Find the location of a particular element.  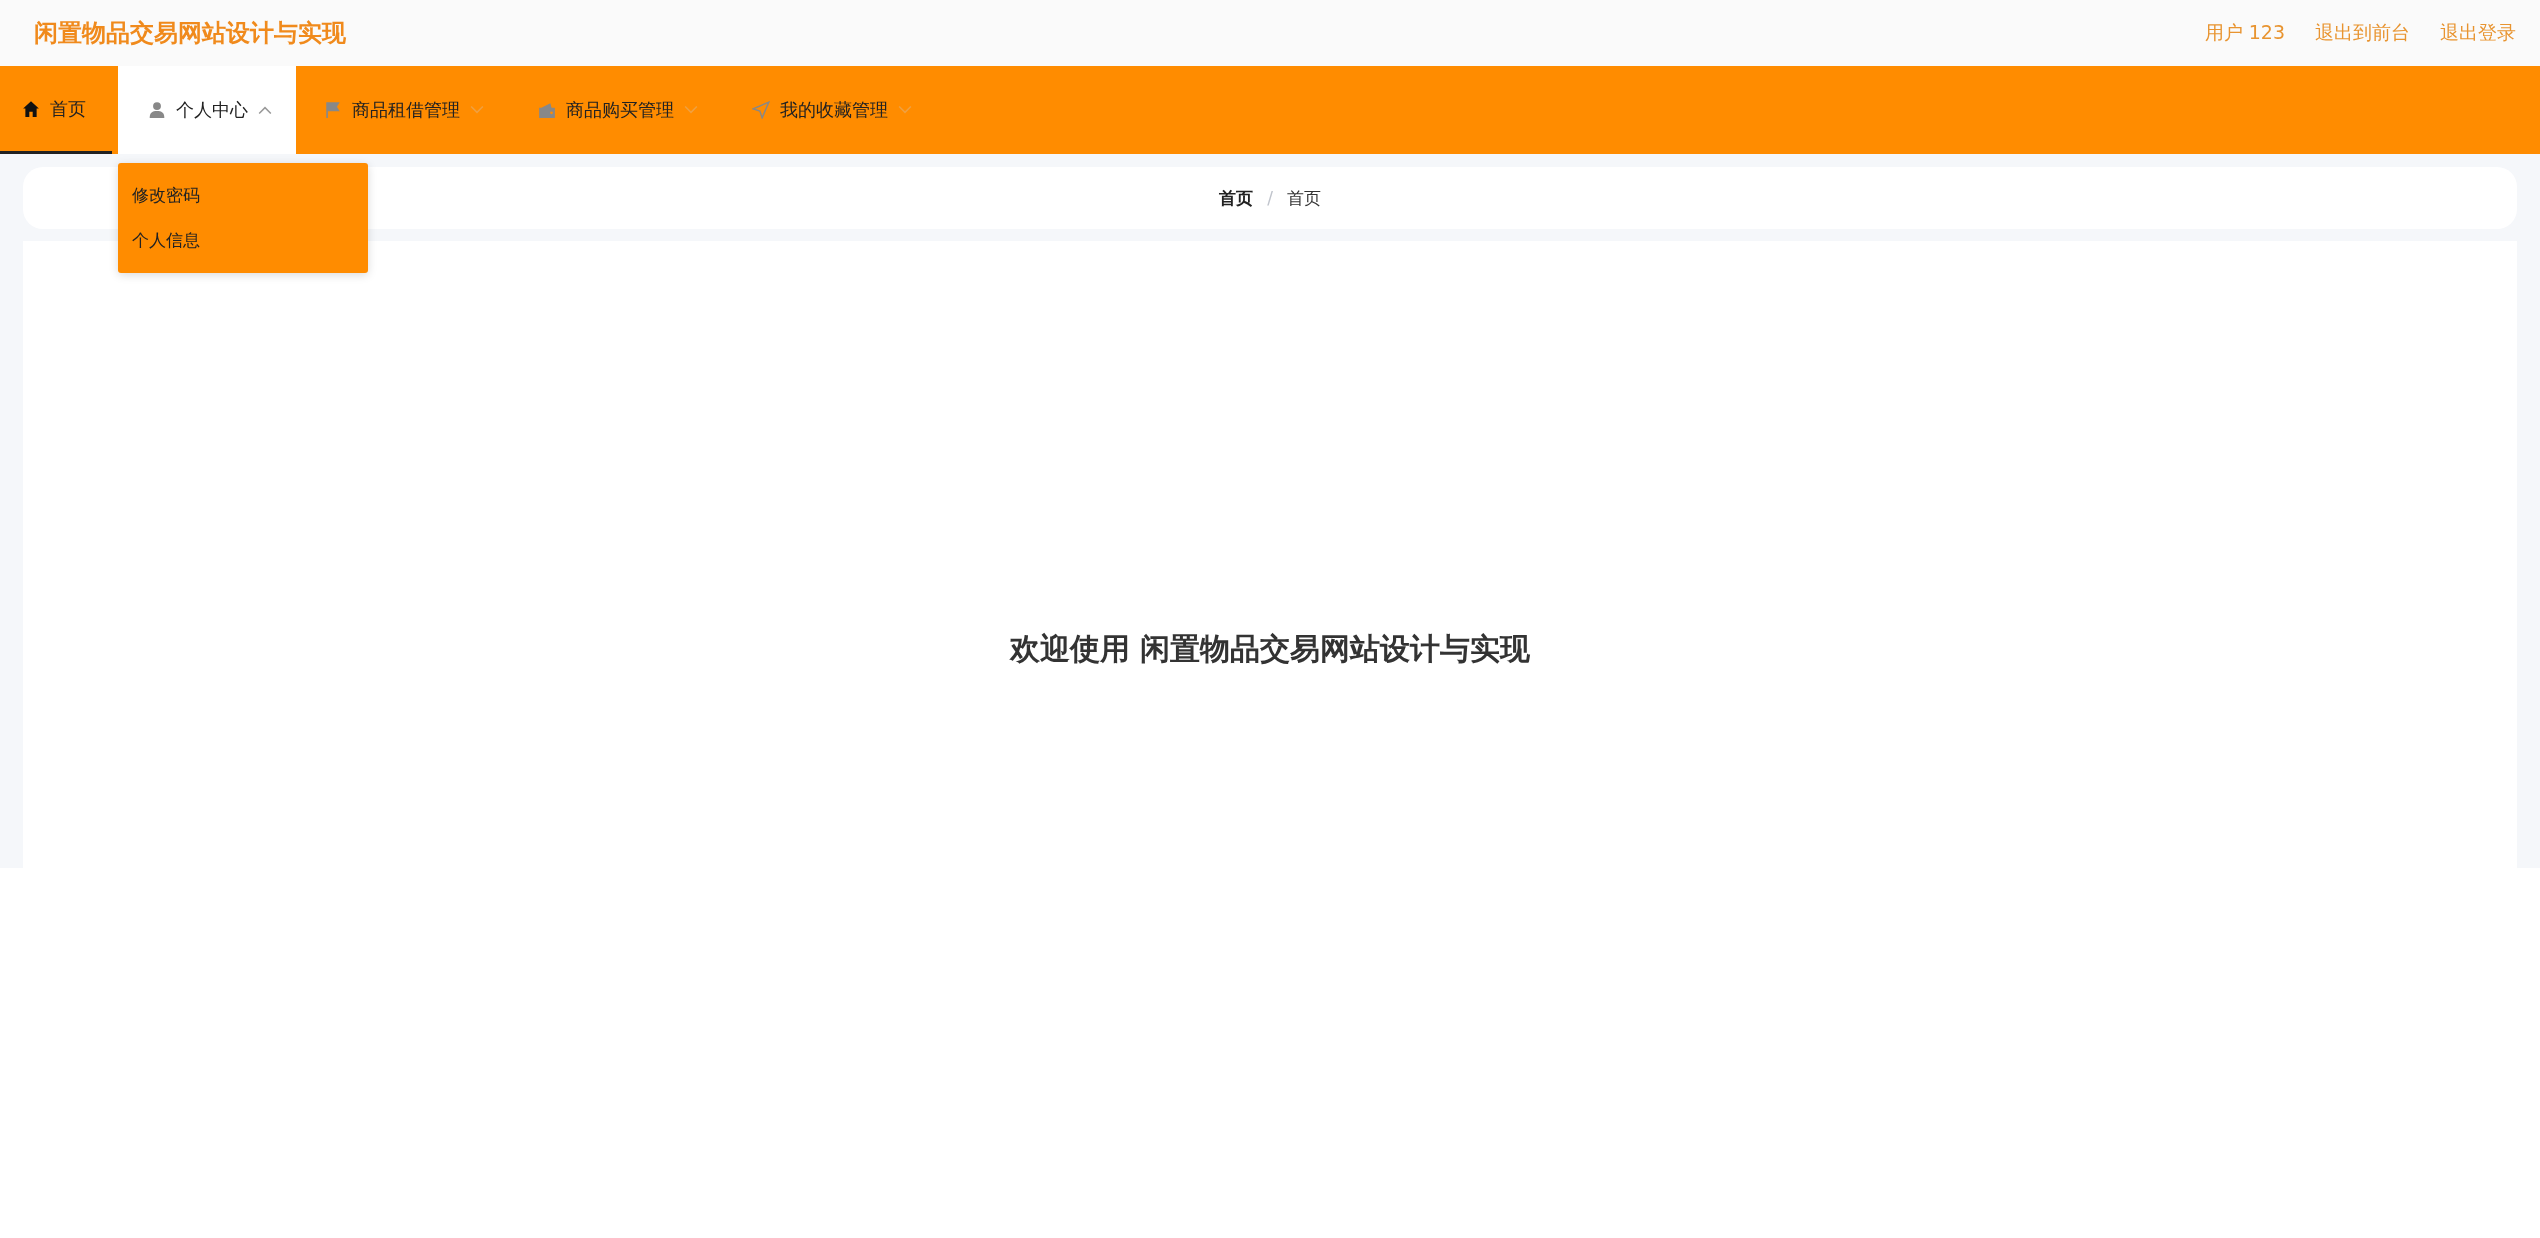

dropdown-item: 个人信息 is located at coordinates (243, 240).